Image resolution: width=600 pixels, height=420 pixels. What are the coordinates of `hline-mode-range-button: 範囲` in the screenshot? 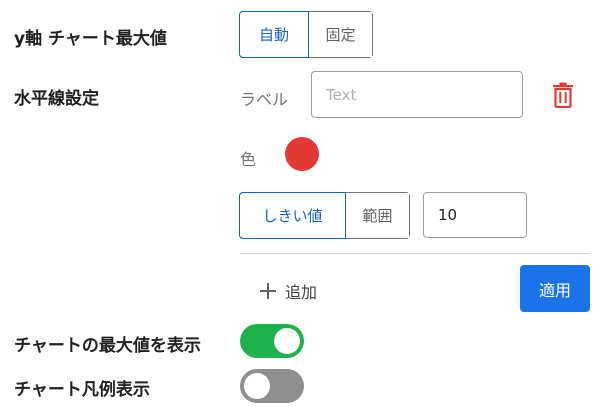 It's located at (377, 215).